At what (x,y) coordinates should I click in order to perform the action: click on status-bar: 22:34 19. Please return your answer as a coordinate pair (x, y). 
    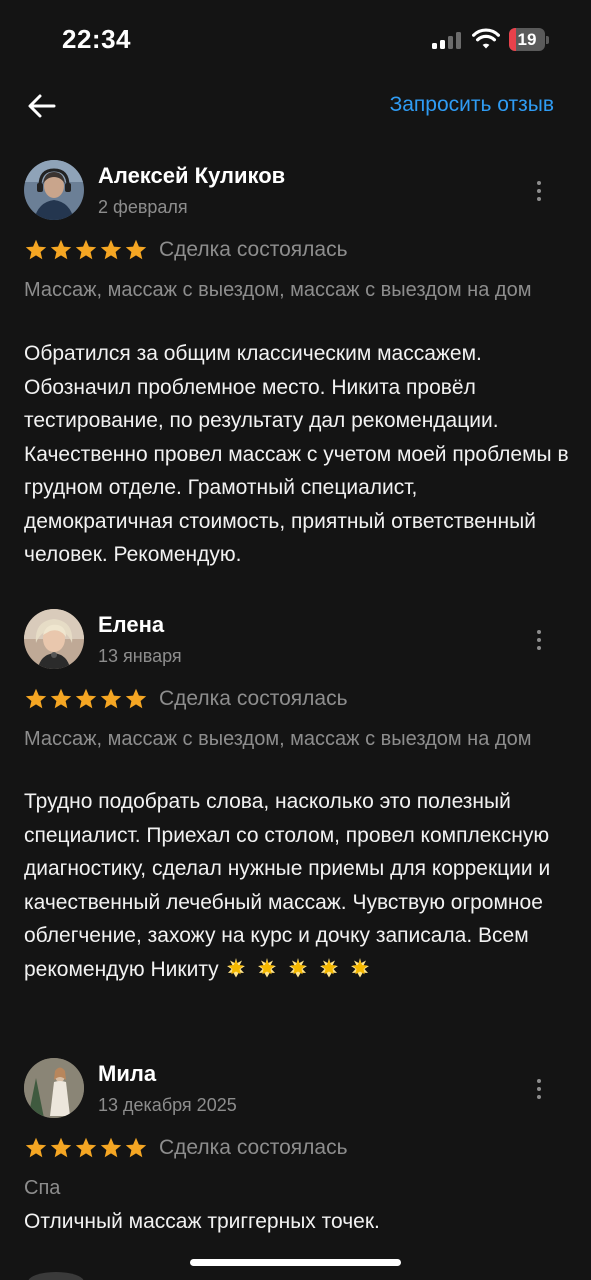
    Looking at the image, I should click on (295, 40).